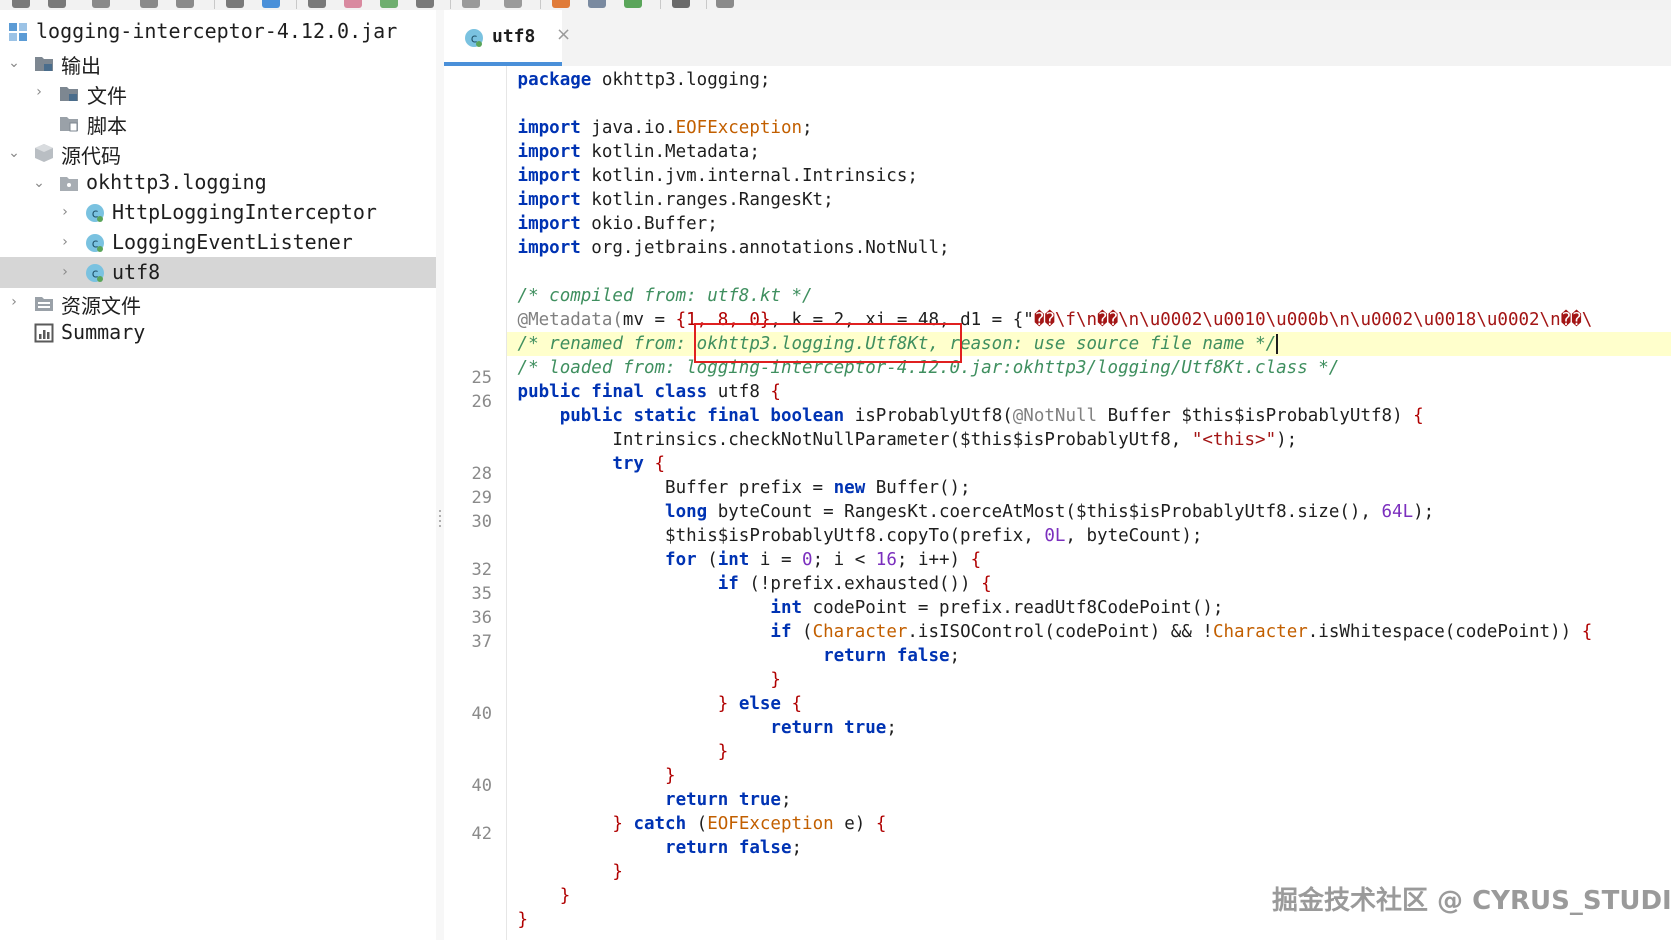  I want to click on code-line: import okio.Buffer;, so click(617, 224).